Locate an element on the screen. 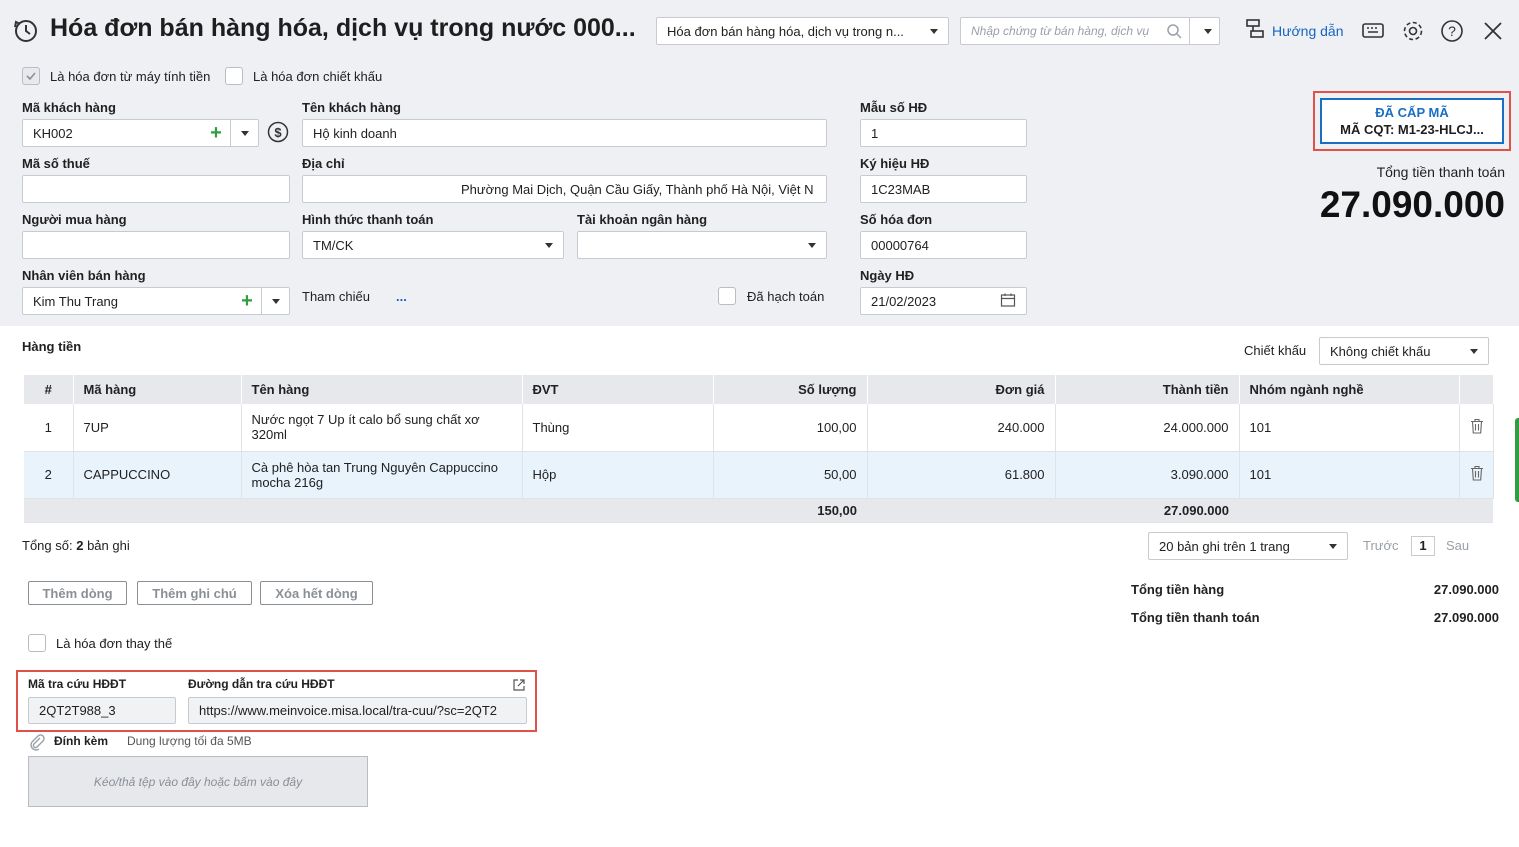  column-header: Nhóm ngành nghề is located at coordinates (1349, 389).